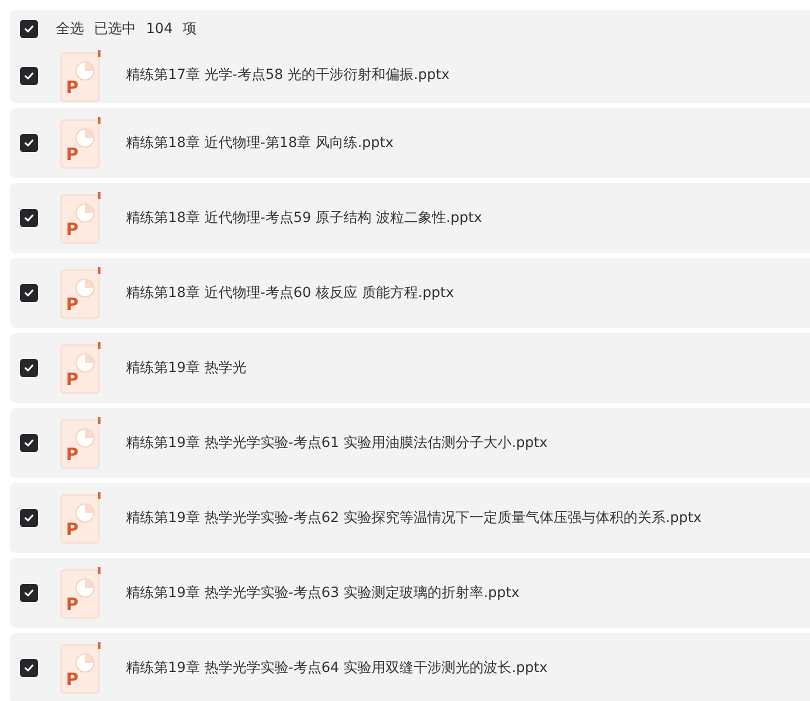 This screenshot has height=701, width=810. I want to click on file-name: 精练第18章 近代物理-考点60 核反应 质能方程.pptx, so click(290, 293).